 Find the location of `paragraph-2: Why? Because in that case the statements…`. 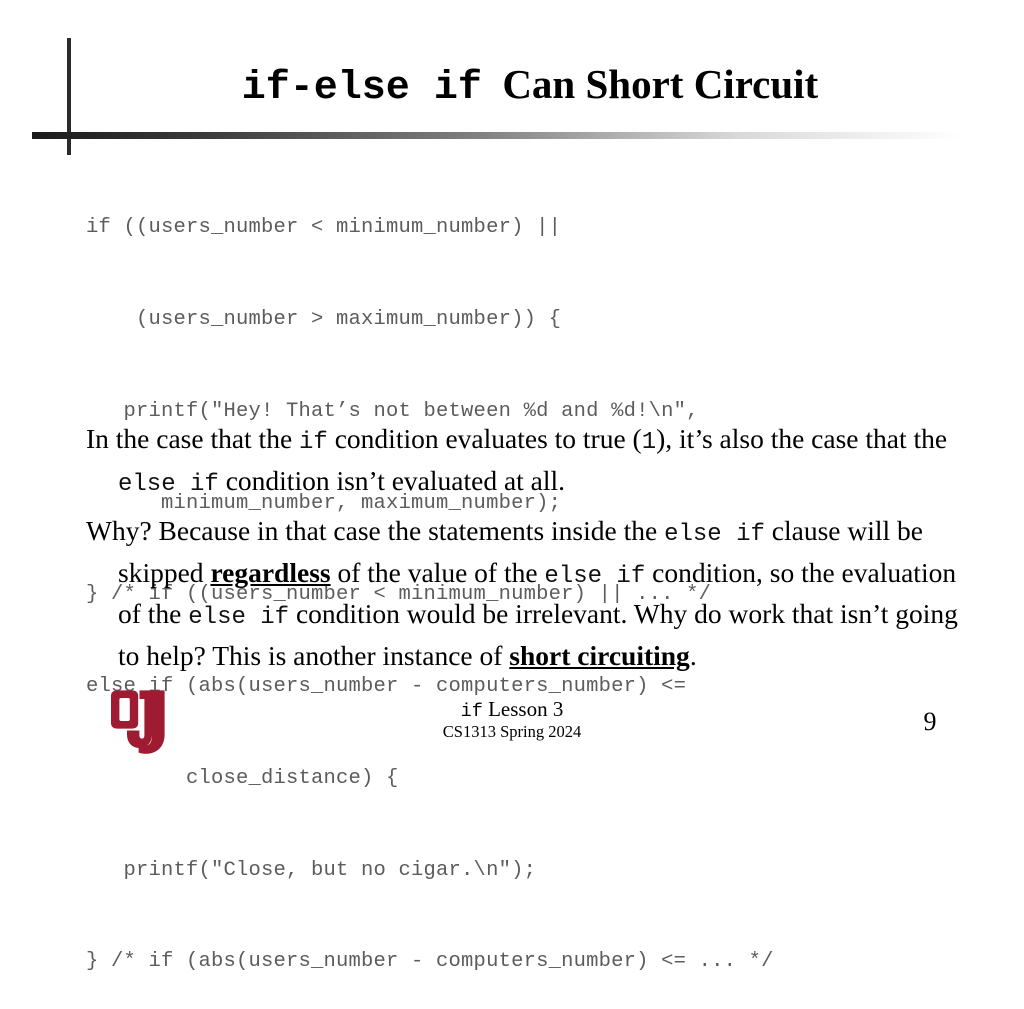

paragraph-2: Why? Because in that case the statements… is located at coordinates (533, 593).